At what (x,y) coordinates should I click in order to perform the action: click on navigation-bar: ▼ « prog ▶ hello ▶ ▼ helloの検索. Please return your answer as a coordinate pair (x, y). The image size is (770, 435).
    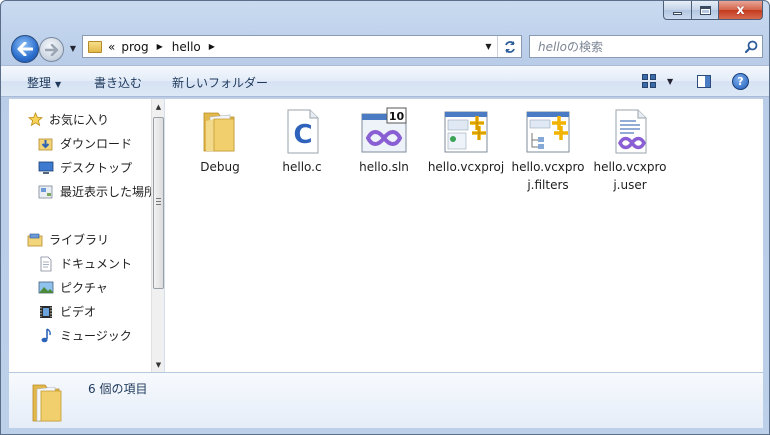
    Looking at the image, I should click on (386, 47).